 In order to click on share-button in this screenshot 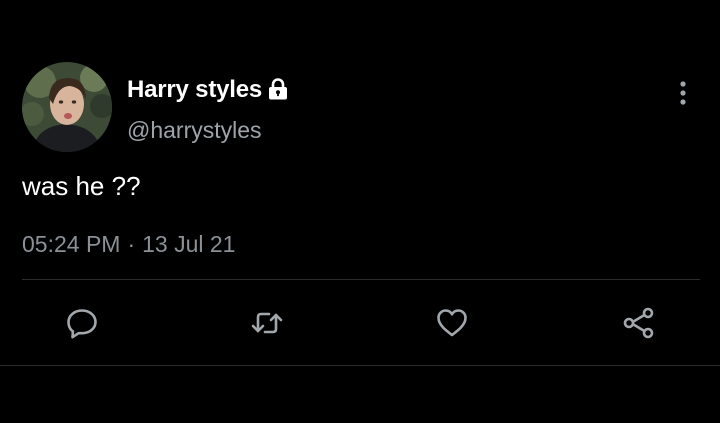, I will do `click(639, 323)`.